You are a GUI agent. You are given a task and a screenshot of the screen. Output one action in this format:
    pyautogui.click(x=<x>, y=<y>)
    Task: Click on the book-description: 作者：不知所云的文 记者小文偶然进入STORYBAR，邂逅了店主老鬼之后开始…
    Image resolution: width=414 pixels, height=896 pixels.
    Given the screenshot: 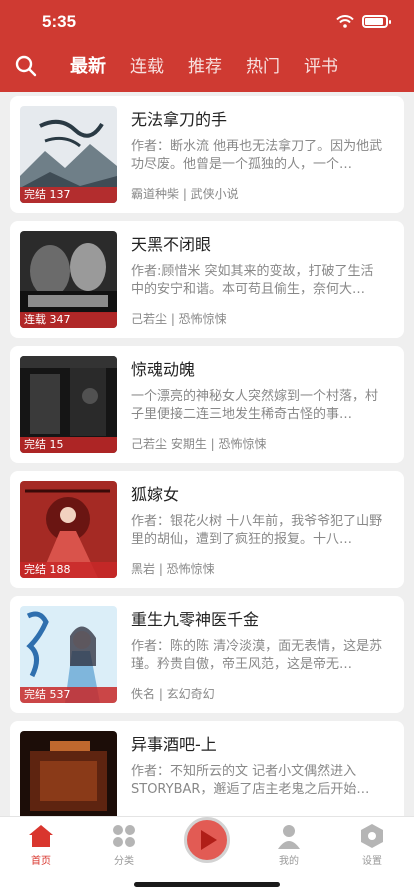 What is the action you would take?
    pyautogui.click(x=250, y=780)
    